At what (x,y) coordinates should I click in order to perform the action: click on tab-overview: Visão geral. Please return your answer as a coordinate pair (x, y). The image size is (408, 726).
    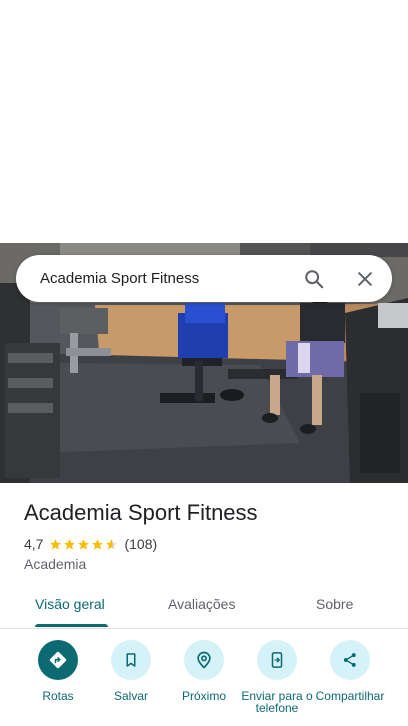
    Looking at the image, I should click on (70, 604).